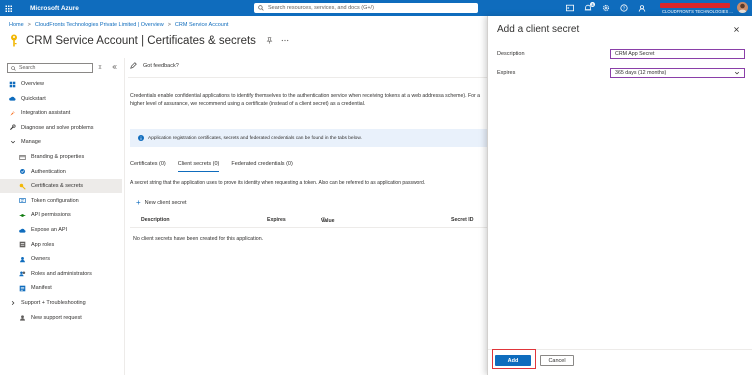 This screenshot has height=375, width=752. I want to click on sidebar-item-label: Integration assistant, so click(46, 113).